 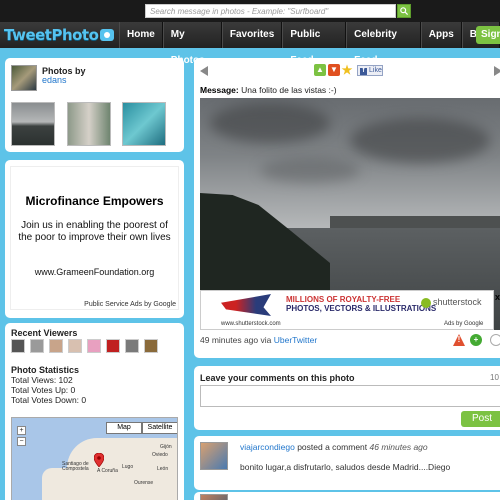 What do you see at coordinates (457, 302) in the screenshot?
I see `banner-brand: shutterstock` at bounding box center [457, 302].